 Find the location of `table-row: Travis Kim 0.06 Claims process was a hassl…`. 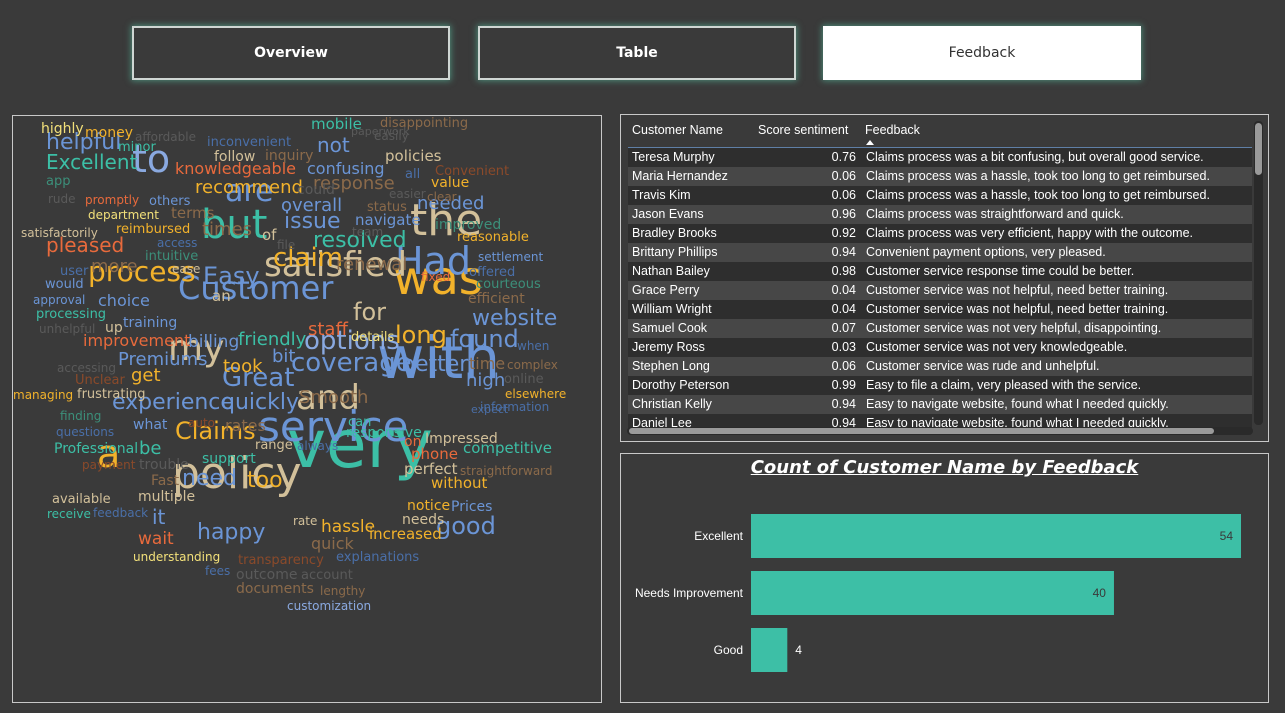

table-row: Travis Kim 0.06 Claims process was a hassl… is located at coordinates (940, 195).